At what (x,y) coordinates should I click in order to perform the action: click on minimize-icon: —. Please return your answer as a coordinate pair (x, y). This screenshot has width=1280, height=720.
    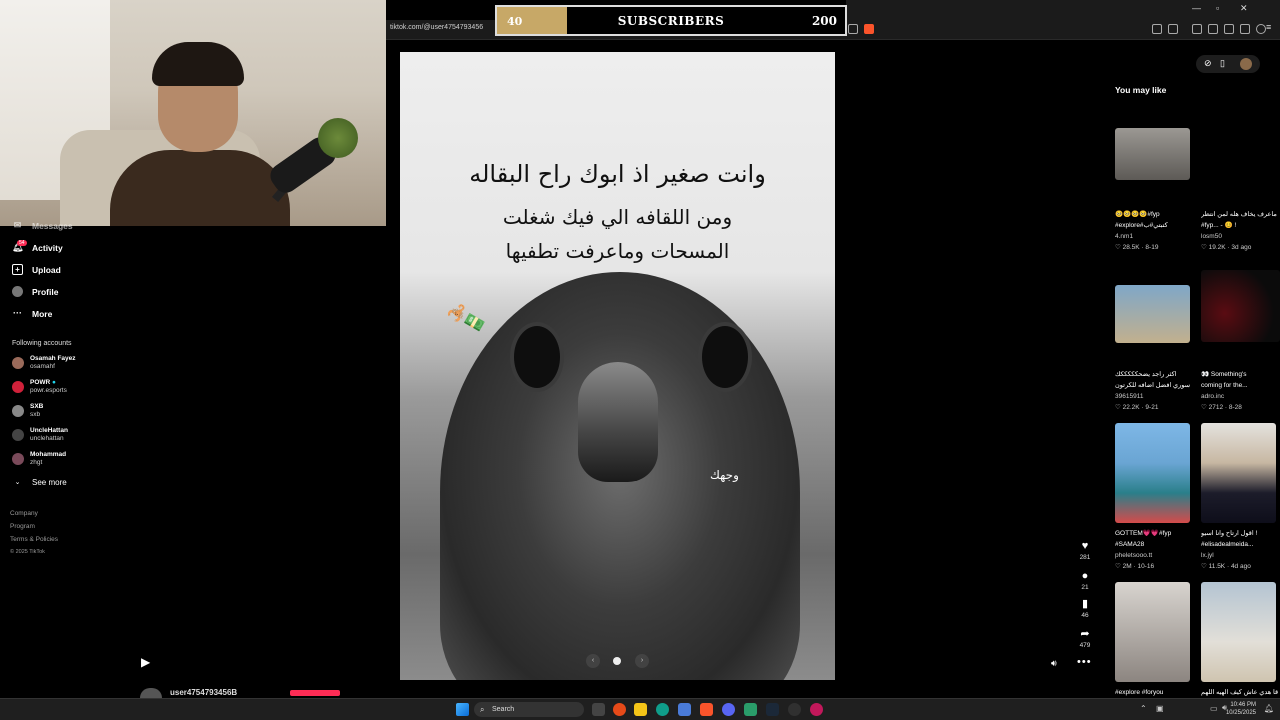
    Looking at the image, I should click on (1196, 8).